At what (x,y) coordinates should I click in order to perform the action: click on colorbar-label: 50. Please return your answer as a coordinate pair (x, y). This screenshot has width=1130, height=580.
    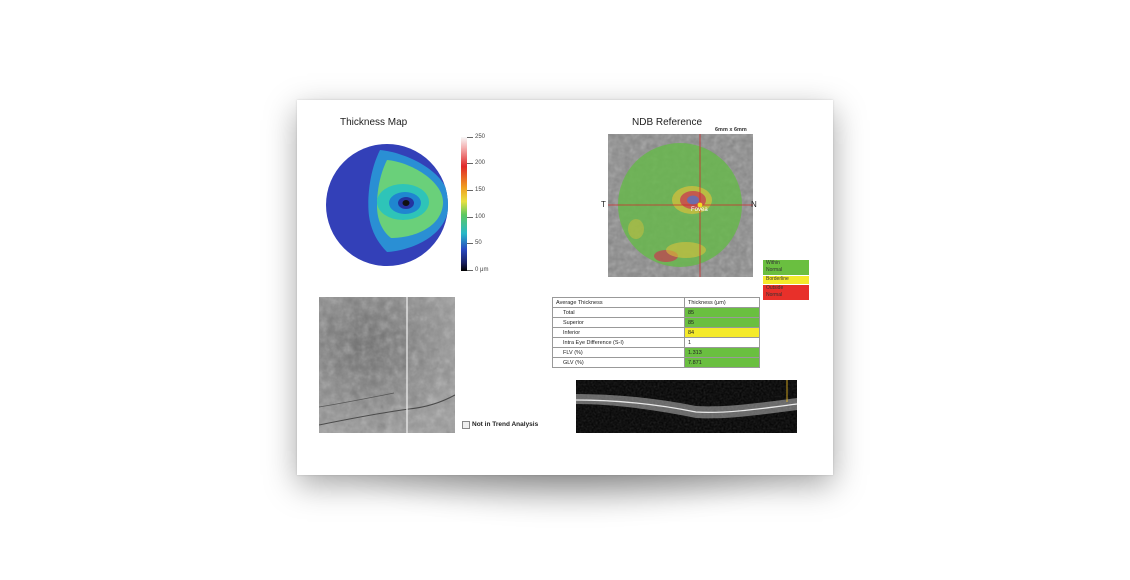
    Looking at the image, I should click on (478, 243).